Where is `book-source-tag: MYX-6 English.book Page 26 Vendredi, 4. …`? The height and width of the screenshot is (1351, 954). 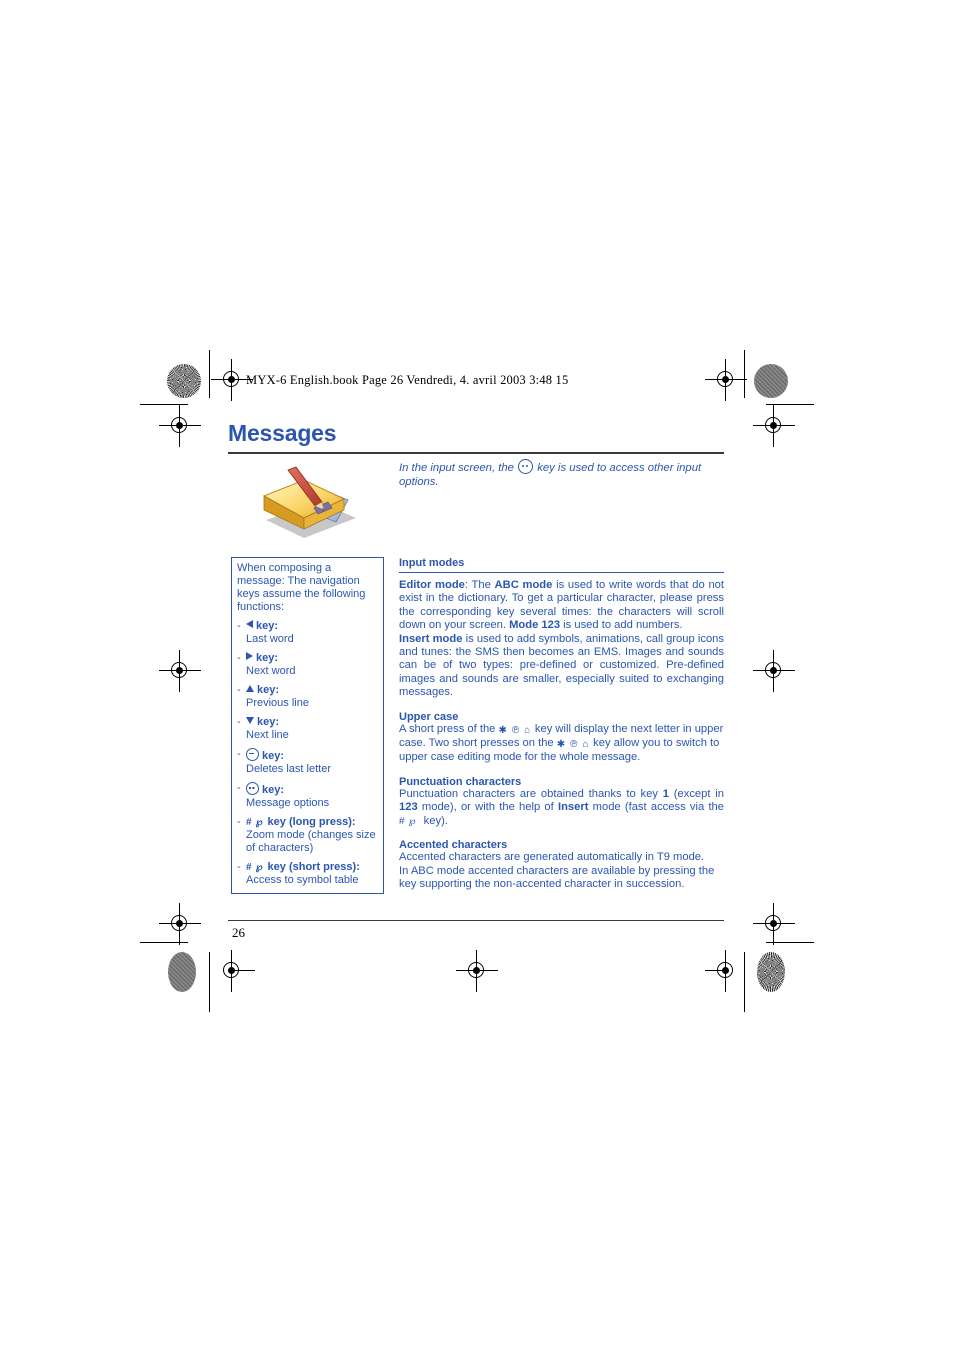 book-source-tag: MYX-6 English.book Page 26 Vendredi, 4. … is located at coordinates (407, 380).